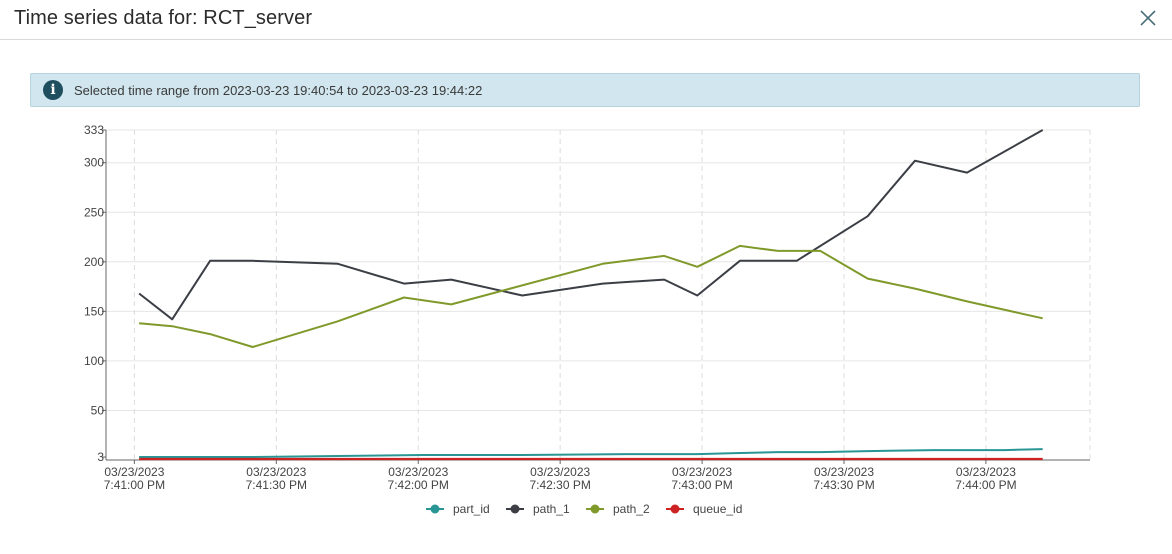 Image resolution: width=1172 pixels, height=554 pixels. I want to click on legend-item-queue_id: queue_id, so click(704, 509).